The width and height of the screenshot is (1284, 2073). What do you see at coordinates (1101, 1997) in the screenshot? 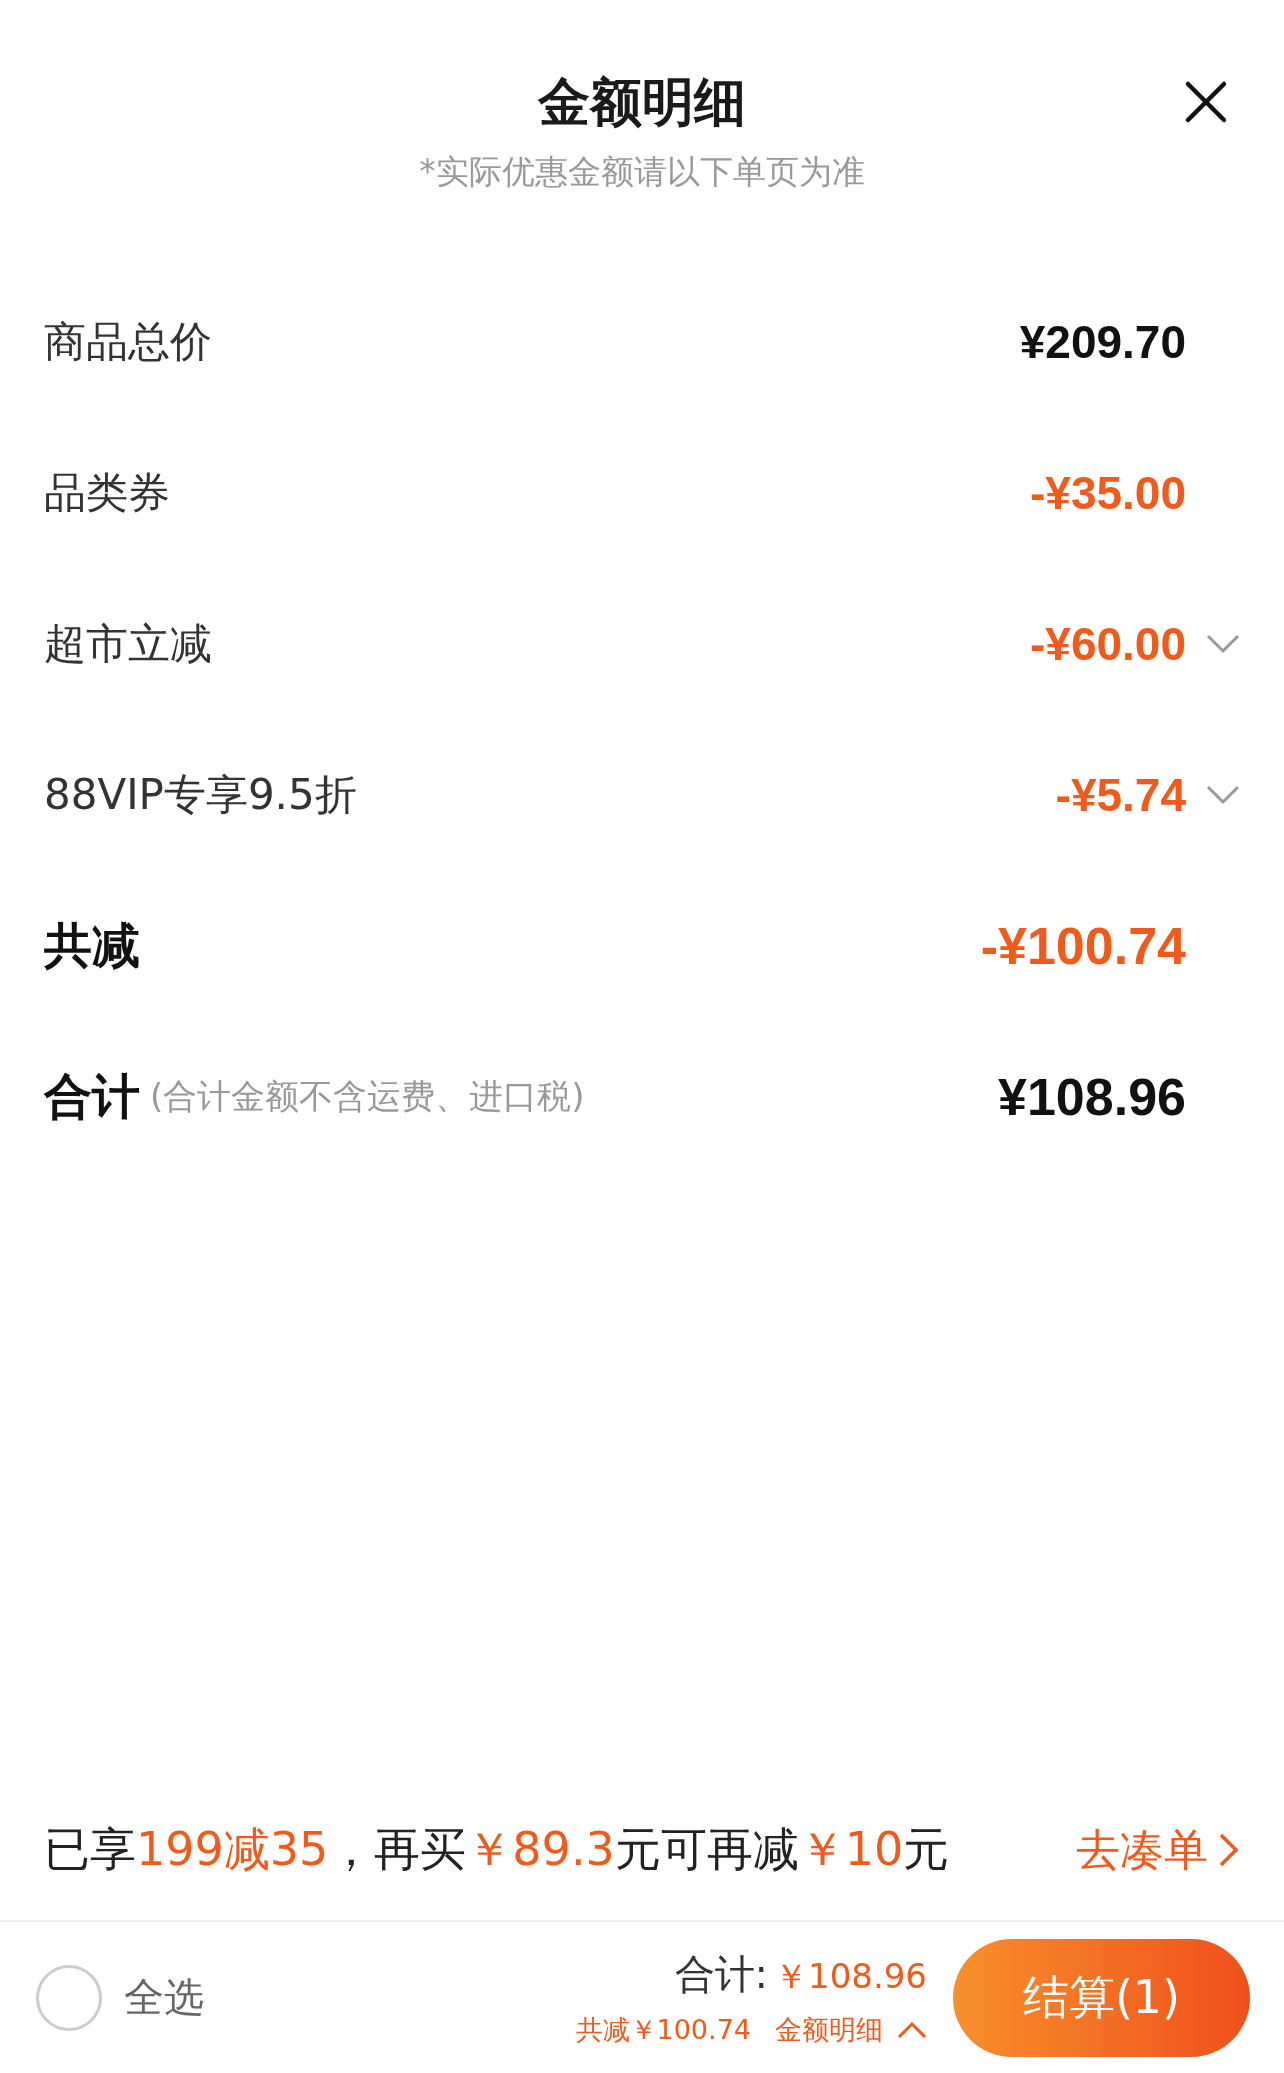
I see `checkout-button: 结算(1)` at bounding box center [1101, 1997].